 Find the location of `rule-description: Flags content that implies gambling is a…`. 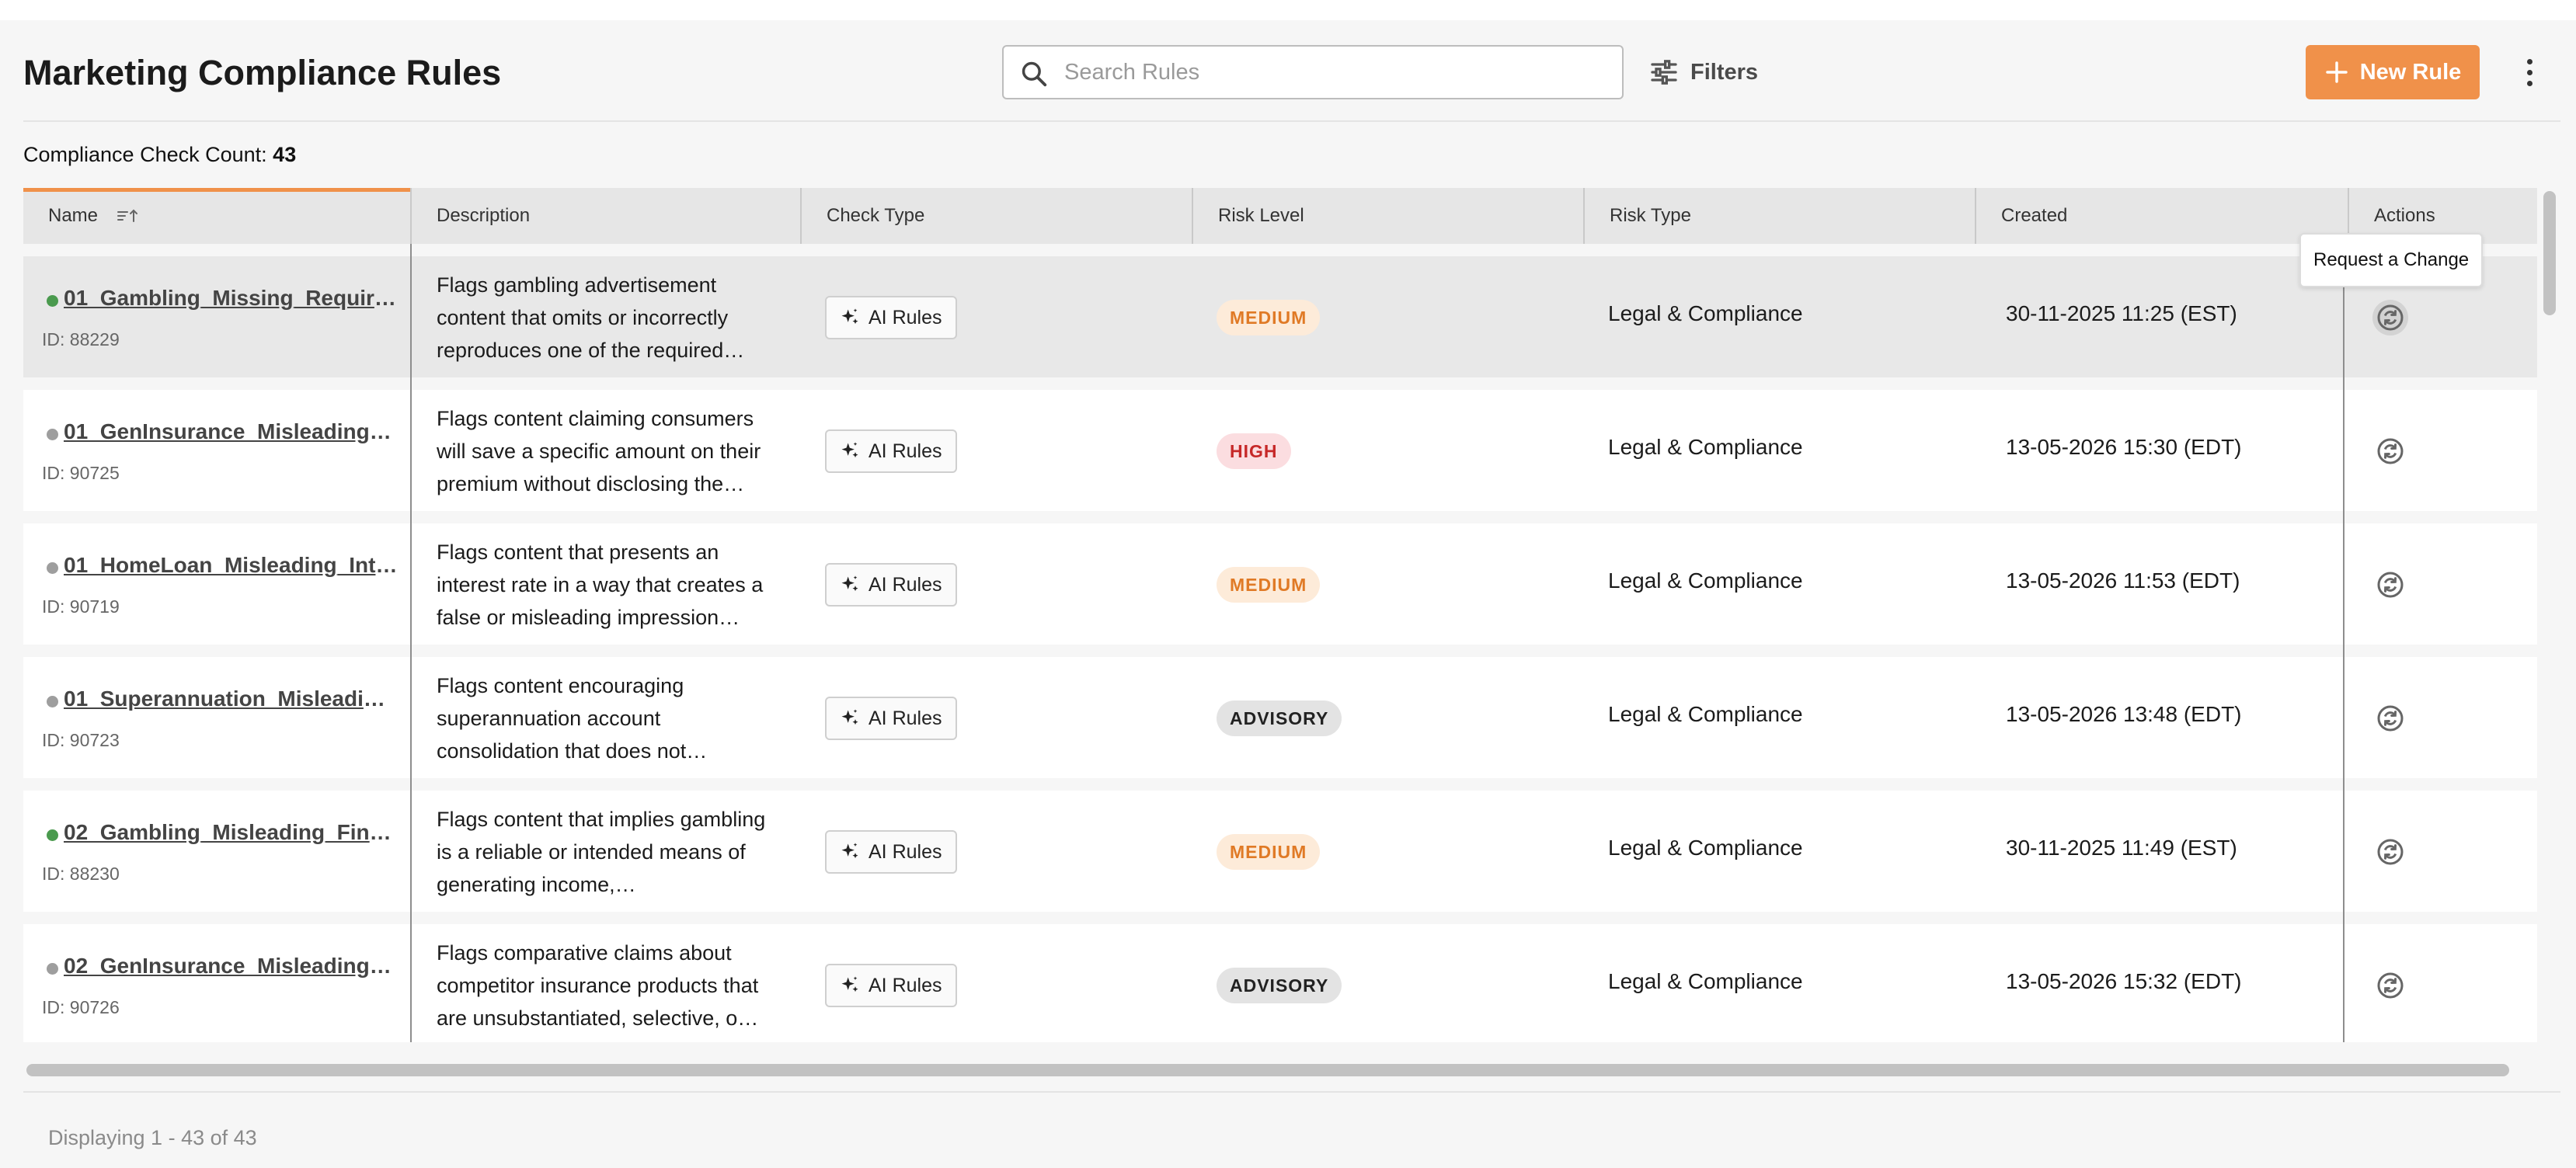

rule-description: Flags content that implies gambling is a… is located at coordinates (602, 852).